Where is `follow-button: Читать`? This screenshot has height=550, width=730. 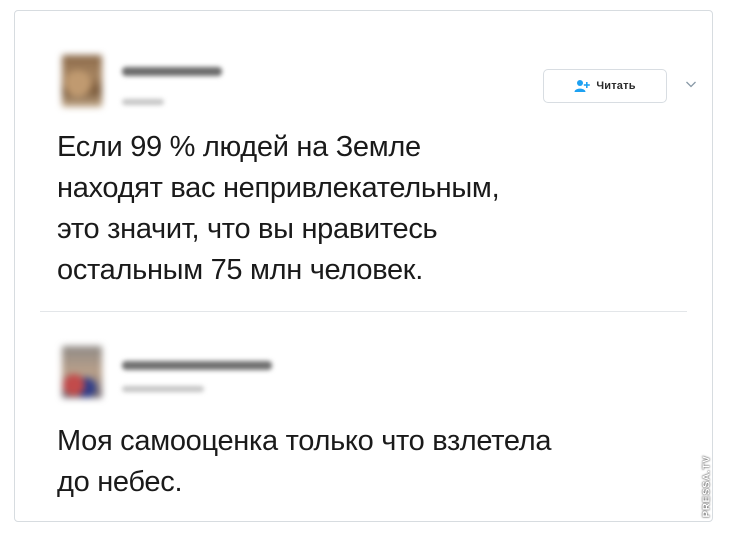
follow-button: Читать is located at coordinates (605, 86).